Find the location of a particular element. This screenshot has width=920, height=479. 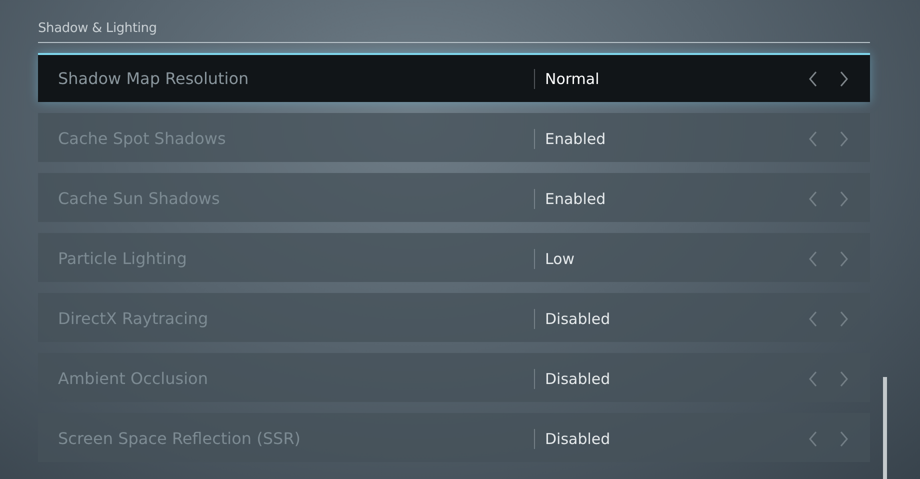

scrollbar is located at coordinates (885, 428).